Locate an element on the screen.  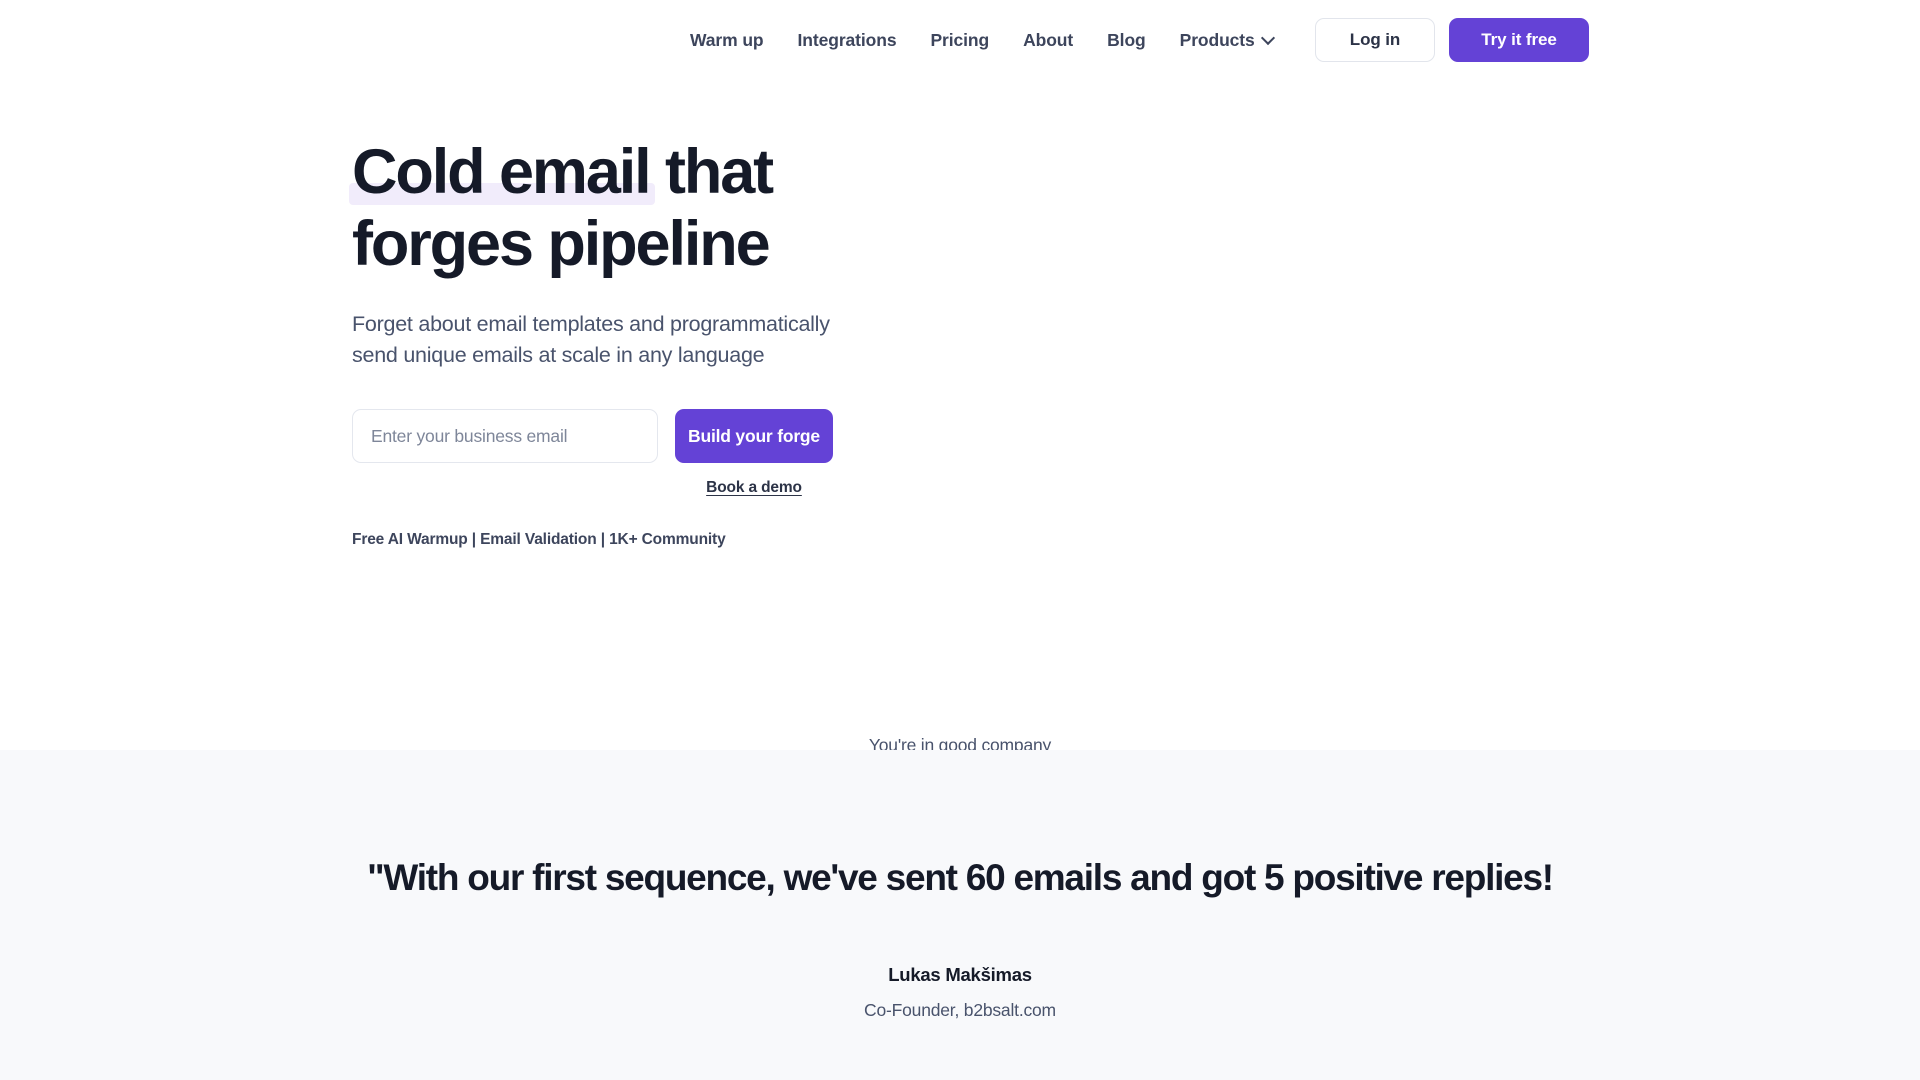
cta-group: Build your forge Book a demo is located at coordinates (754, 453).